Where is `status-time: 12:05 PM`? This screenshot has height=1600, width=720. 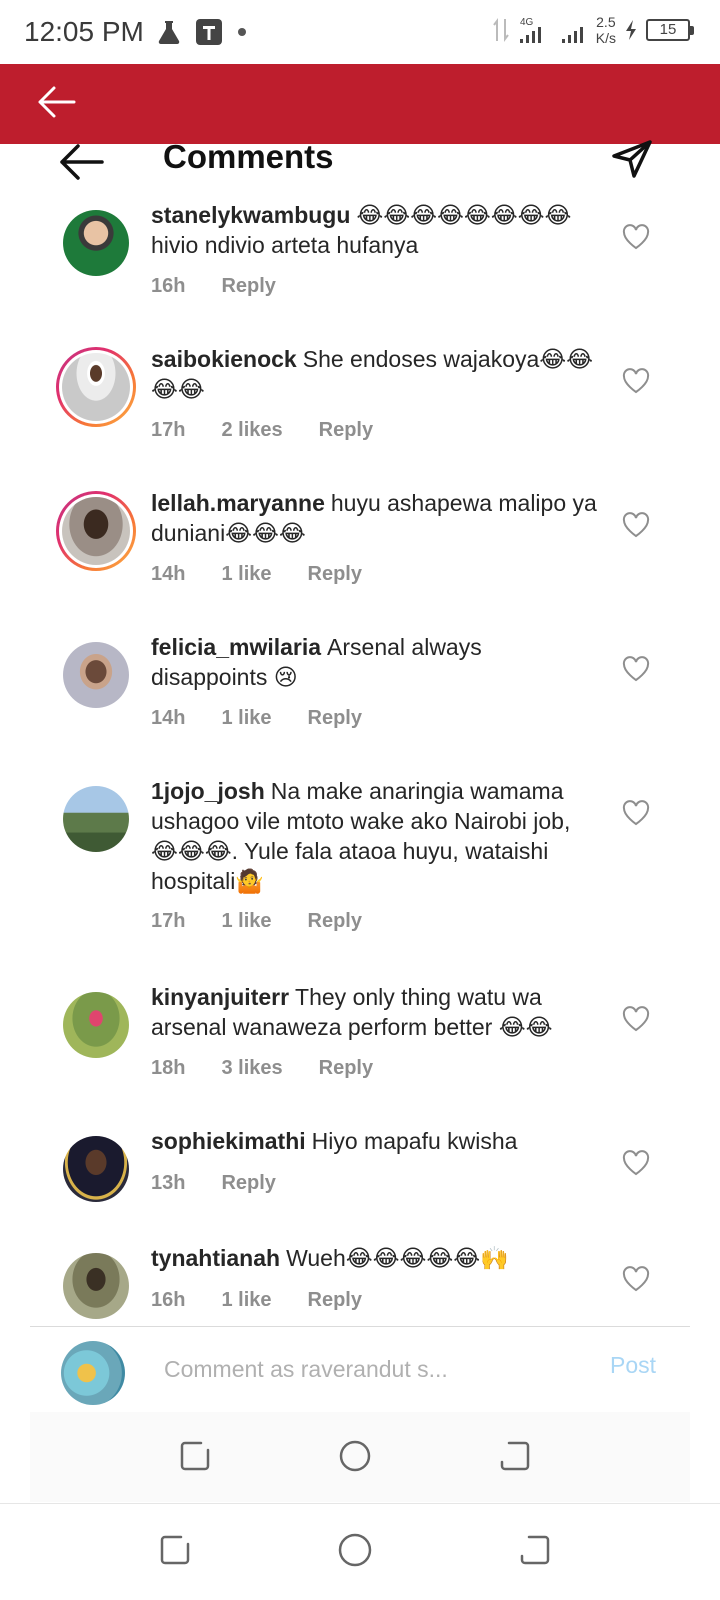
status-time: 12:05 PM is located at coordinates (84, 31).